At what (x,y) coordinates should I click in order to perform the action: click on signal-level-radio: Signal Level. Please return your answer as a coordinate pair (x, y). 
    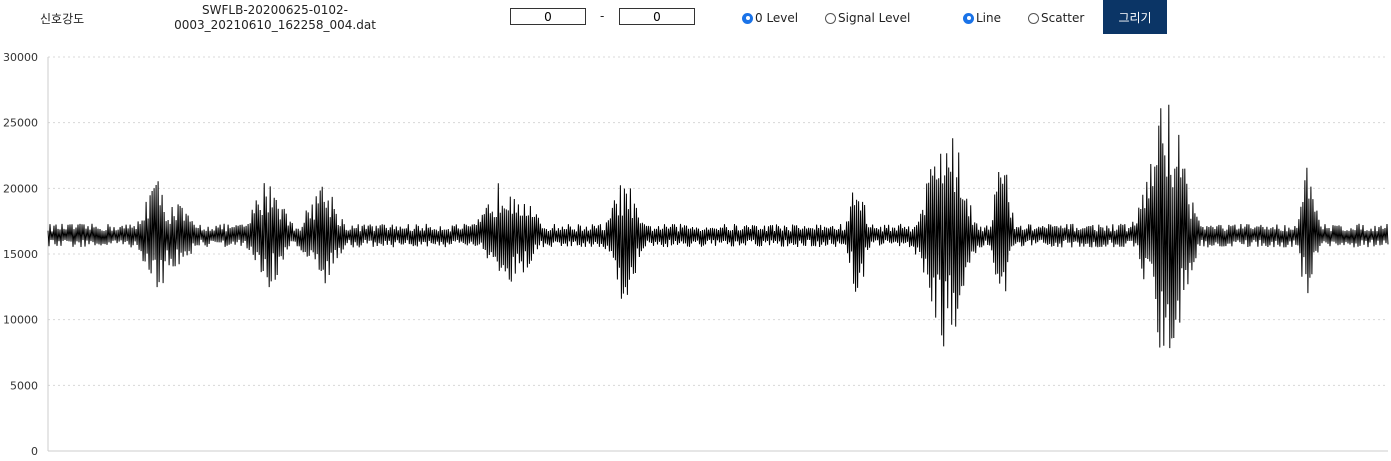
    Looking at the image, I should click on (867, 18).